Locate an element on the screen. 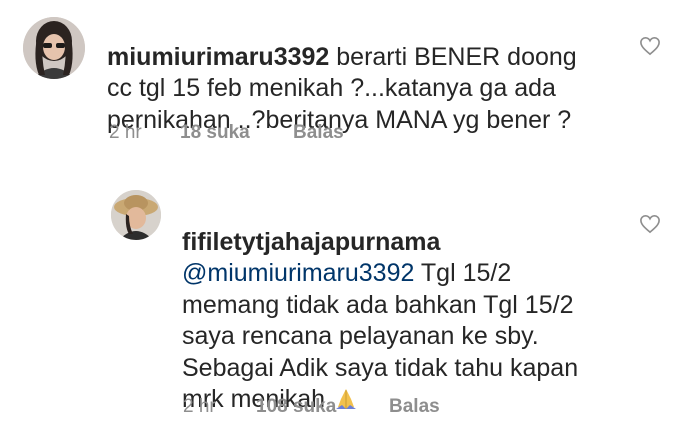 The width and height of the screenshot is (700, 441). comment-likes-count: 18 suka is located at coordinates (236, 133).